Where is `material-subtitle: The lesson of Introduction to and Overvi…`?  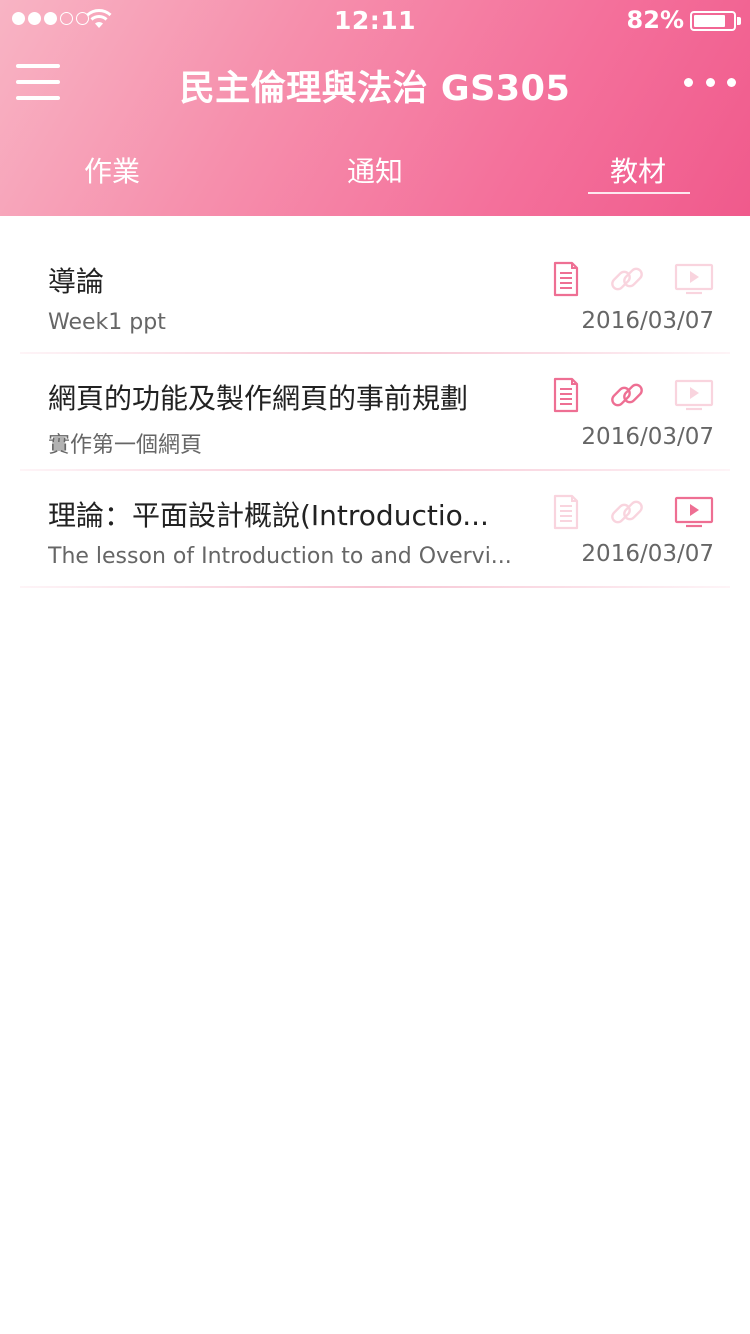
material-subtitle: The lesson of Introduction to and Overvi… is located at coordinates (280, 556).